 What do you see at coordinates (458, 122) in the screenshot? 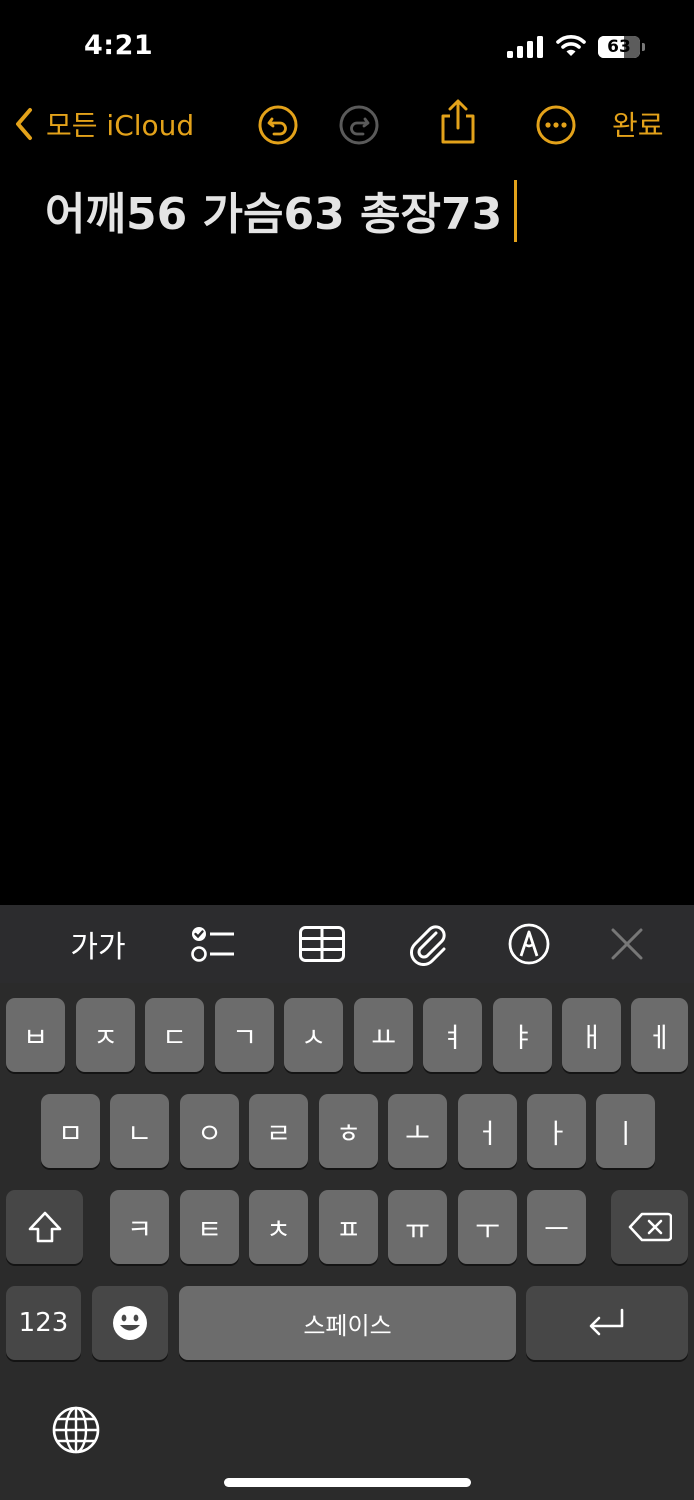
I see `share-icon` at bounding box center [458, 122].